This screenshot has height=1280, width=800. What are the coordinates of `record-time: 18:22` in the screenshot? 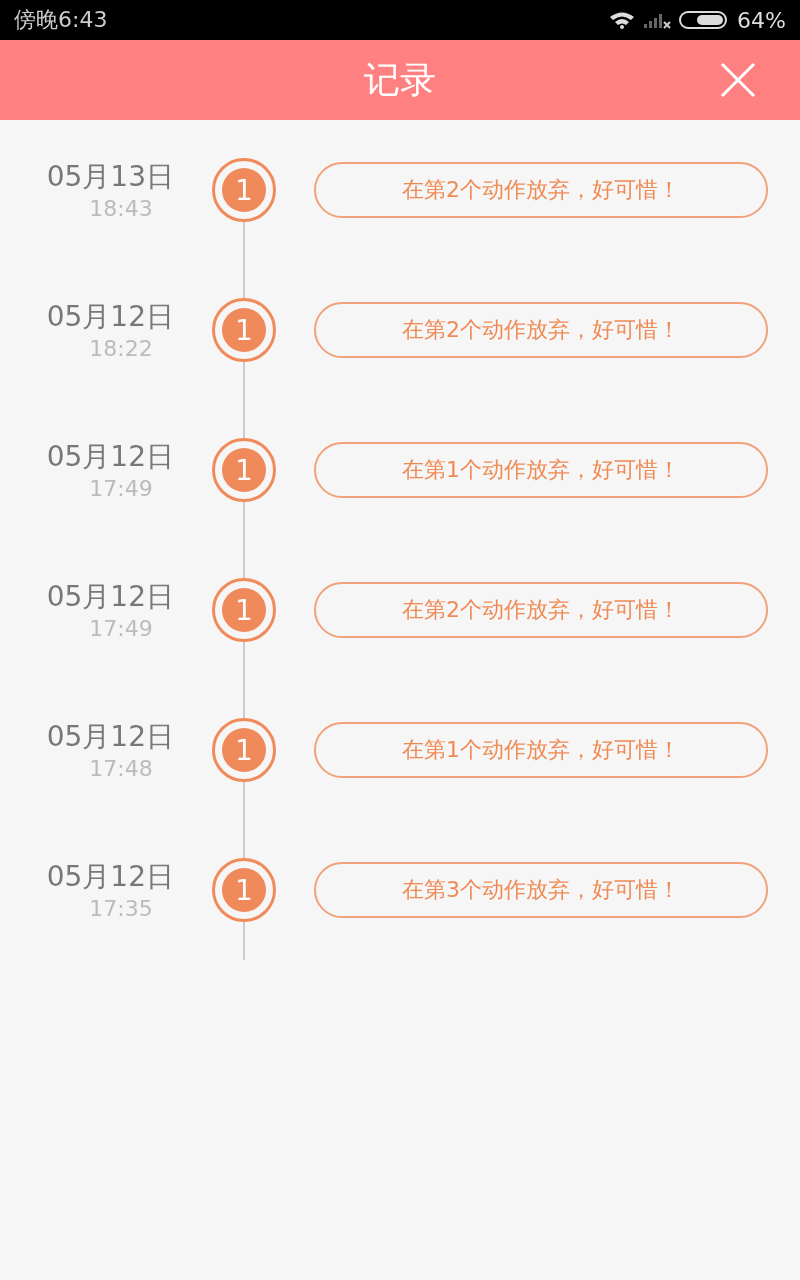 It's located at (121, 349).